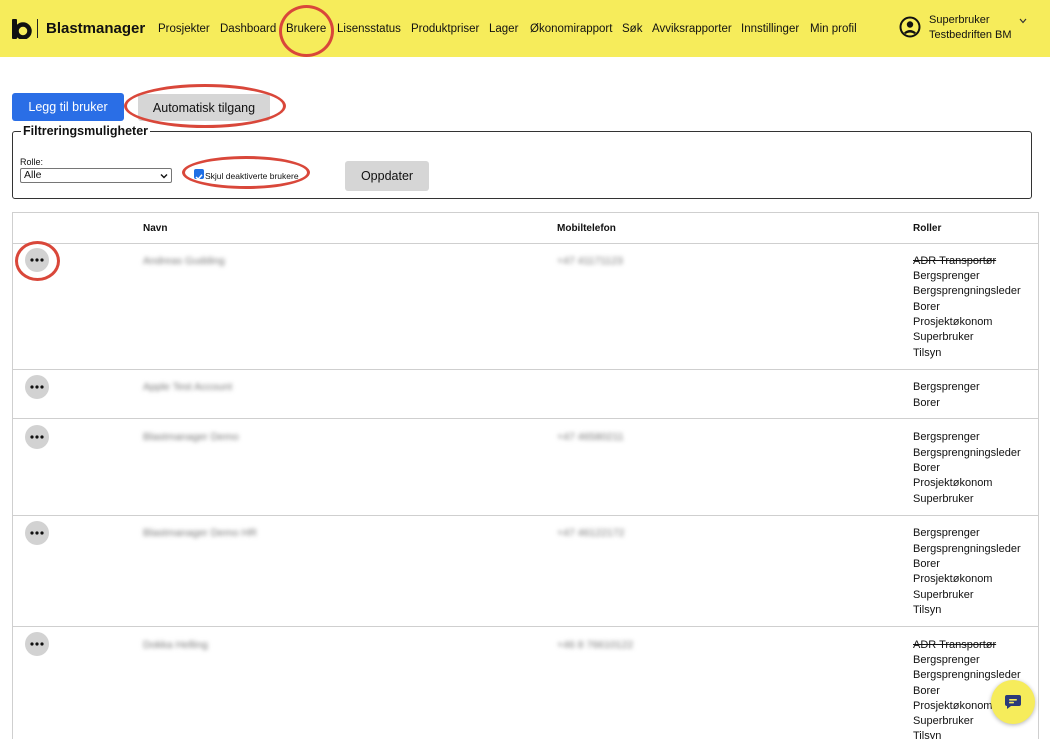  I want to click on nav-lager: Lager, so click(503, 29).